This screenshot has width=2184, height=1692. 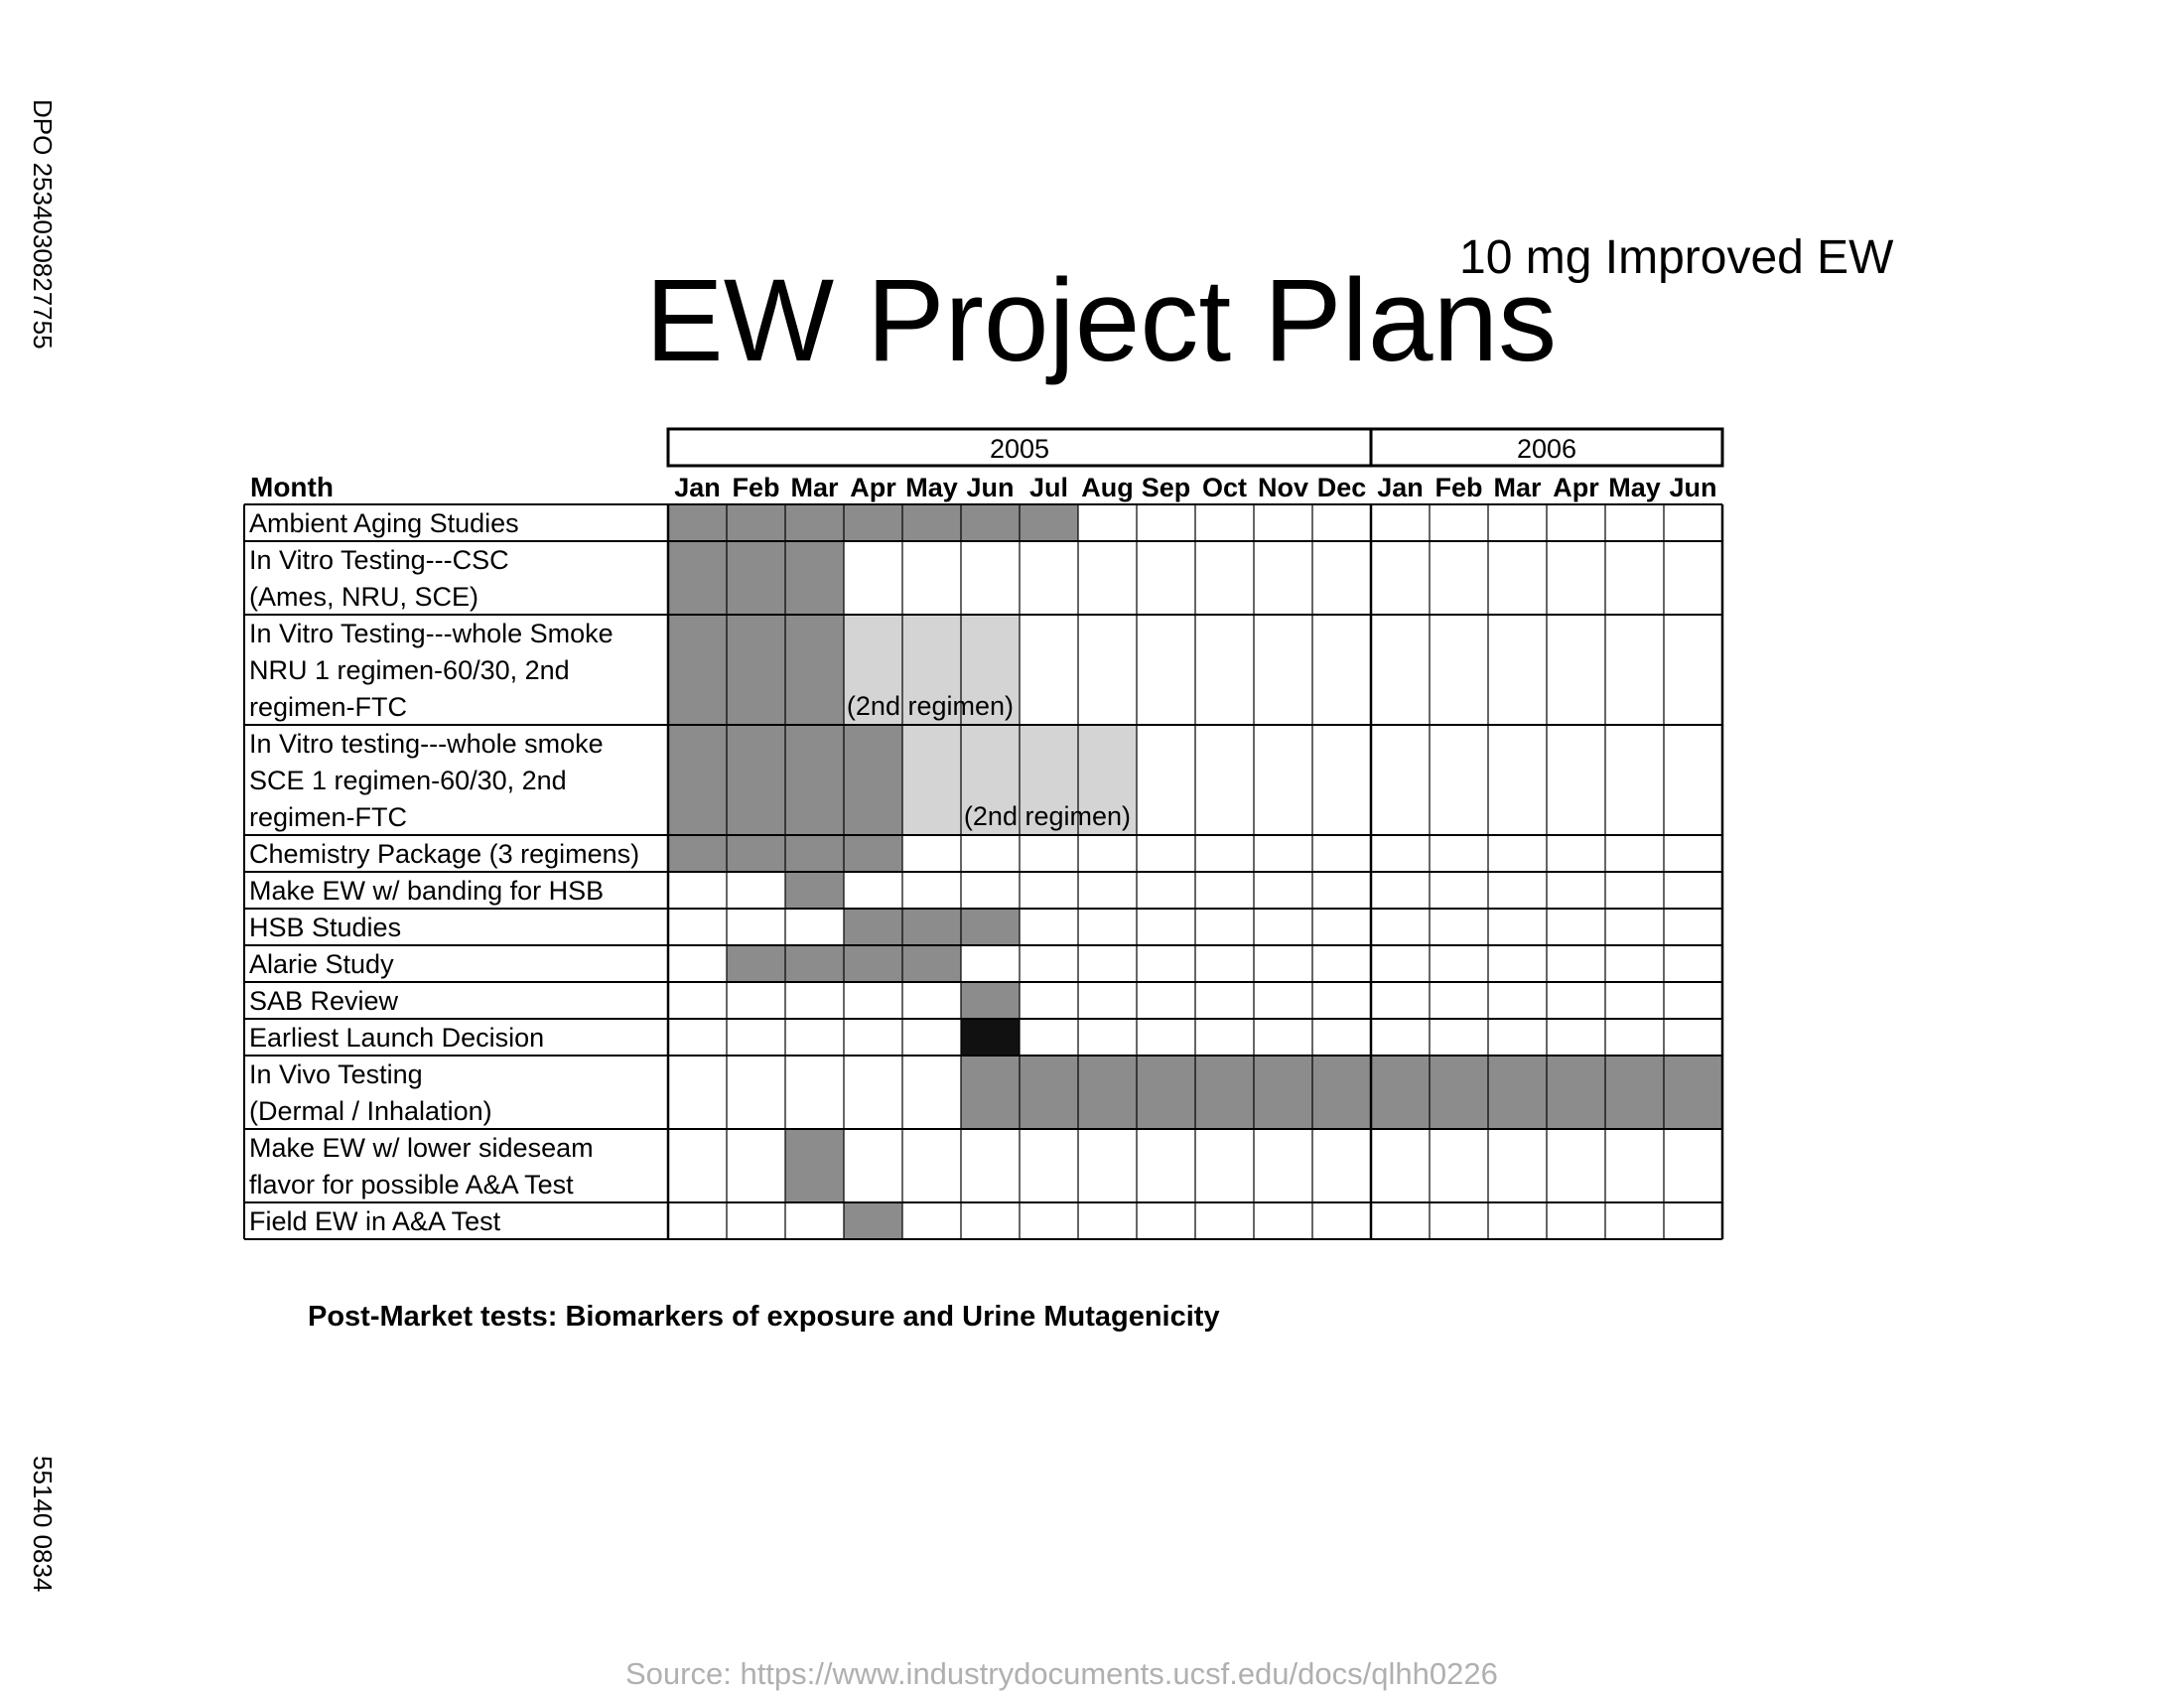 What do you see at coordinates (384, 523) in the screenshot?
I see `row-label: Ambient Aging Studies` at bounding box center [384, 523].